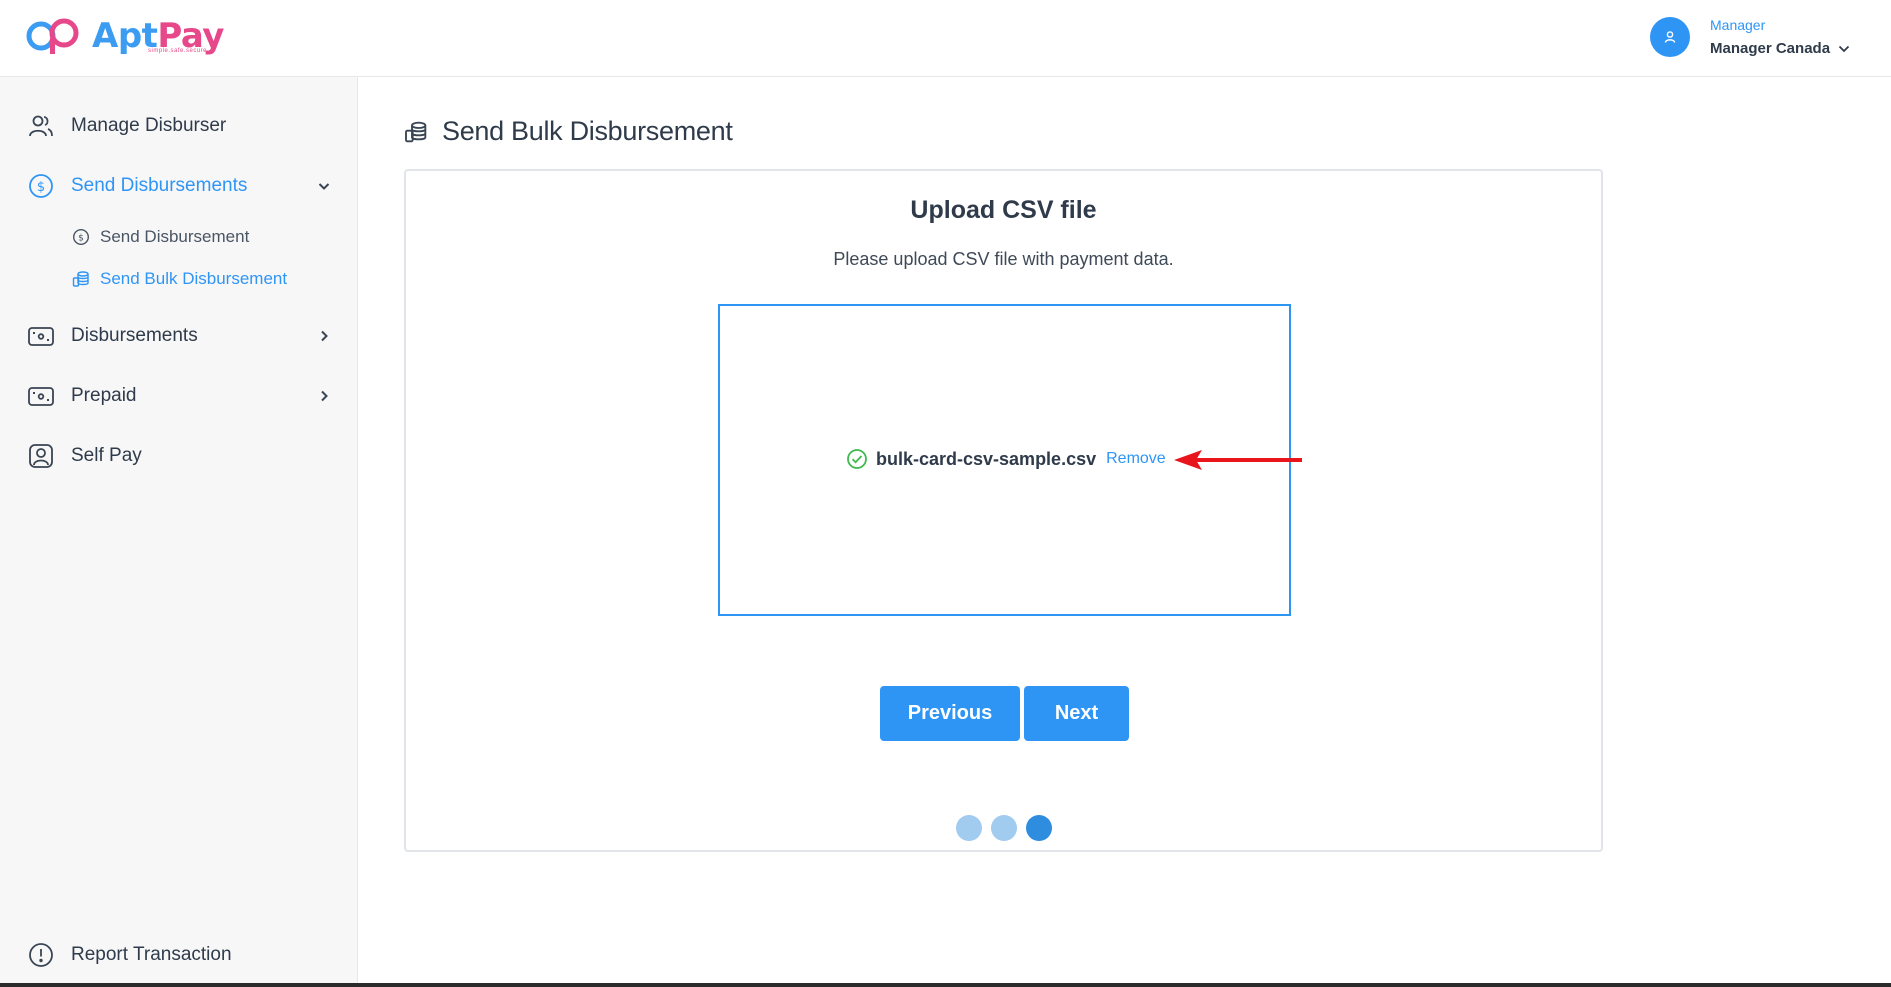 This screenshot has width=1891, height=987. I want to click on sidebar-item-label: Report Transaction, so click(151, 954).